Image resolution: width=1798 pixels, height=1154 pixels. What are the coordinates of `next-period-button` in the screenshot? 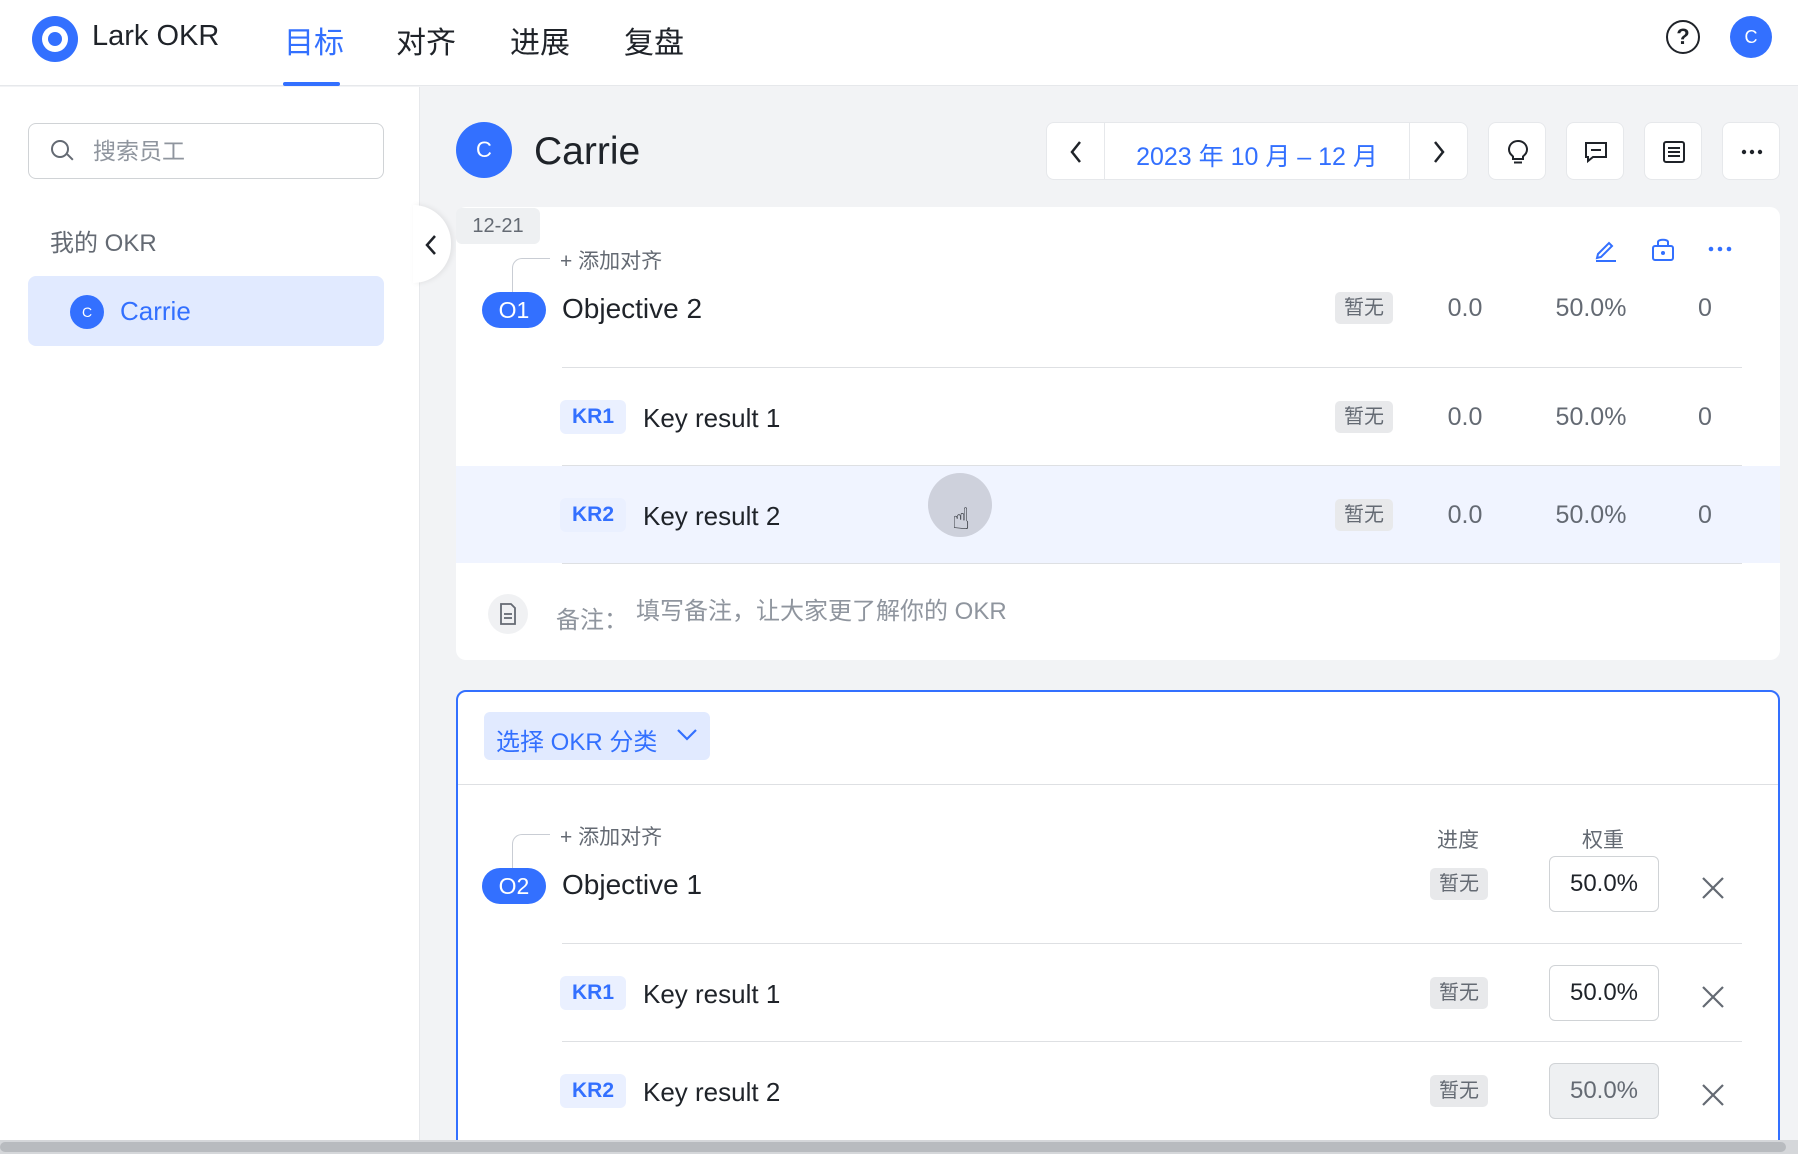 It's located at (1438, 151).